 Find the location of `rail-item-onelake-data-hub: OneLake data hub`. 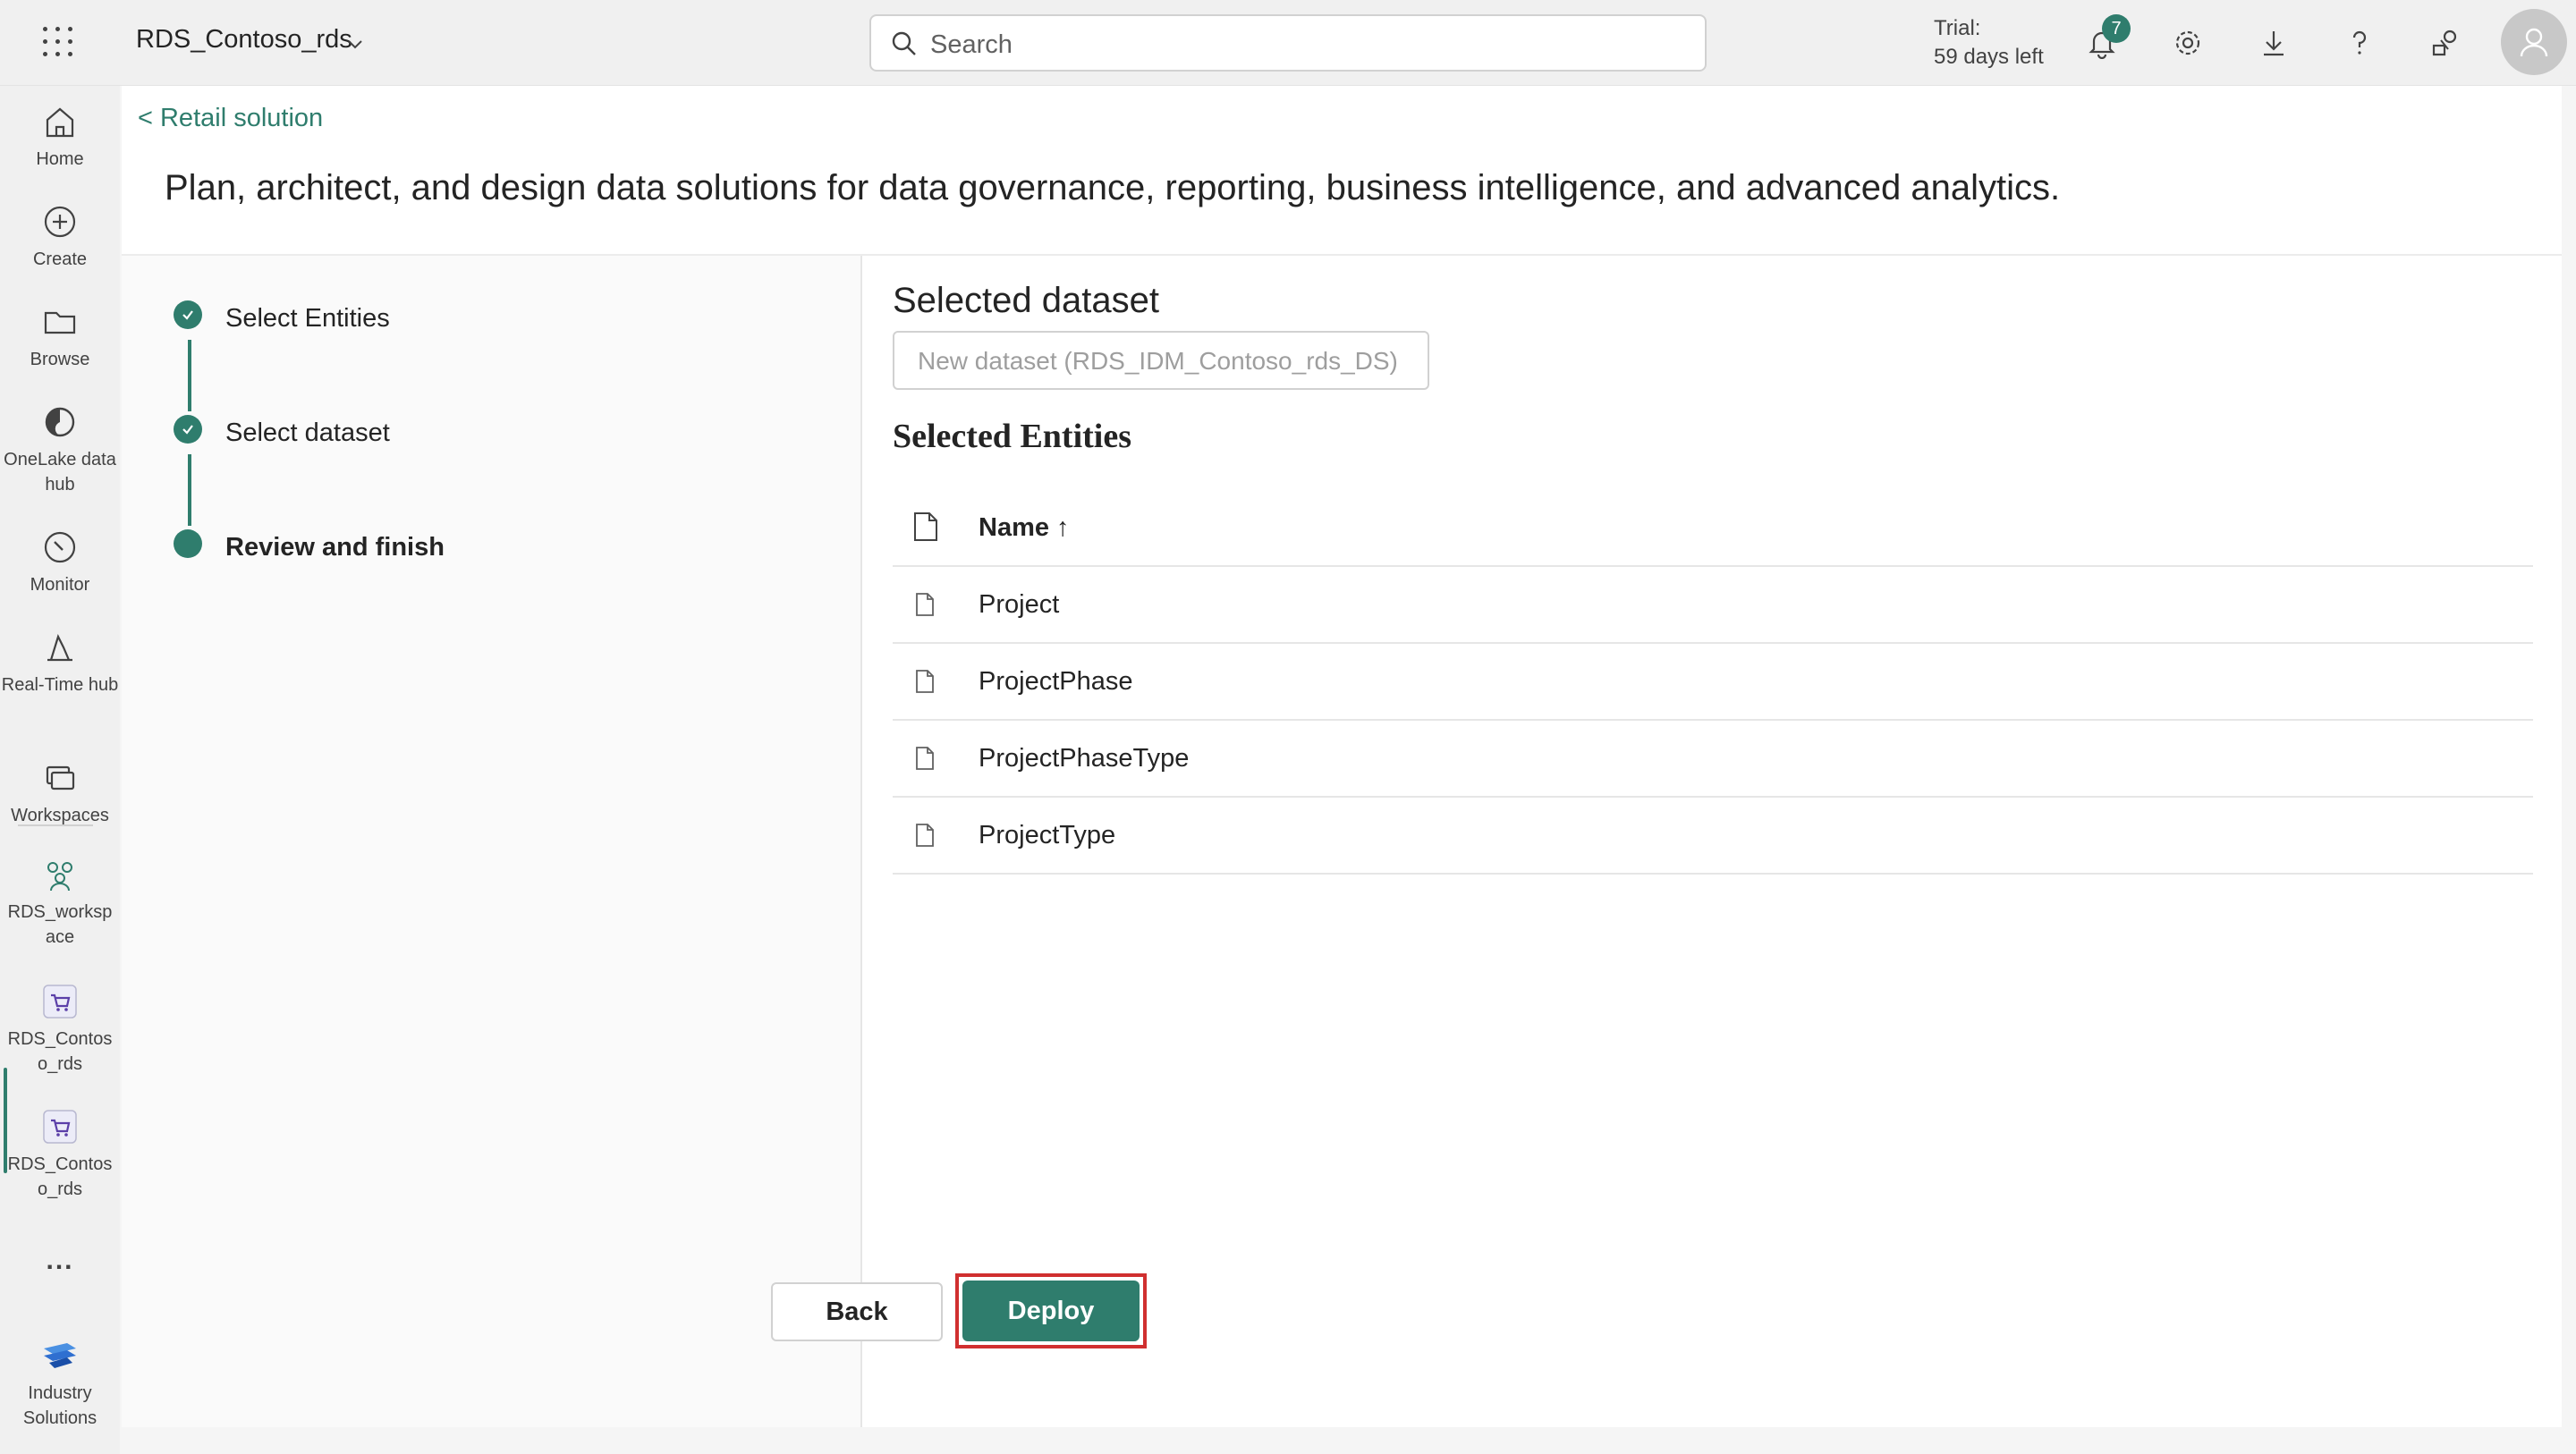

rail-item-onelake-data-hub: OneLake data hub is located at coordinates (60, 450).